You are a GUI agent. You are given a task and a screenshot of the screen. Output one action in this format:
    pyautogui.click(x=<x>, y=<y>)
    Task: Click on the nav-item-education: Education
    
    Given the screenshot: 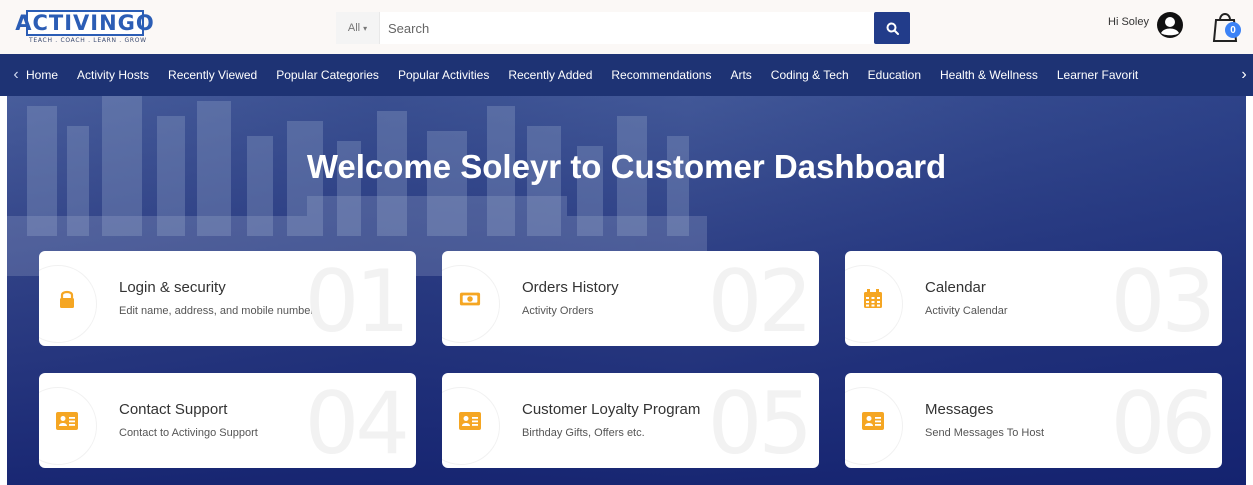 What is the action you would take?
    pyautogui.click(x=894, y=75)
    